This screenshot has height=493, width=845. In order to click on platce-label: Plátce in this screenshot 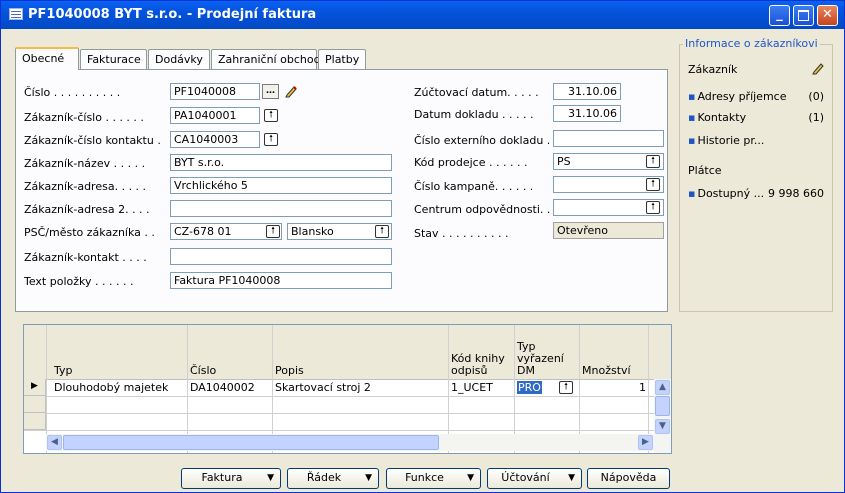, I will do `click(705, 170)`.